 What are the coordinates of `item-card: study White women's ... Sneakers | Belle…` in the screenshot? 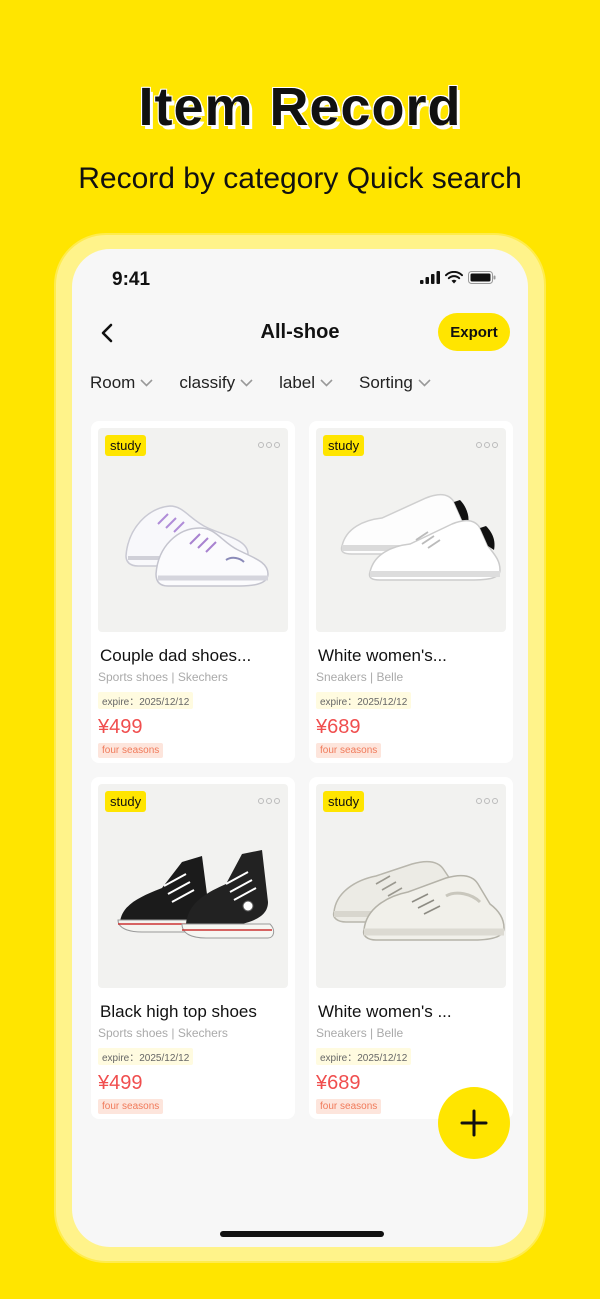 It's located at (411, 948).